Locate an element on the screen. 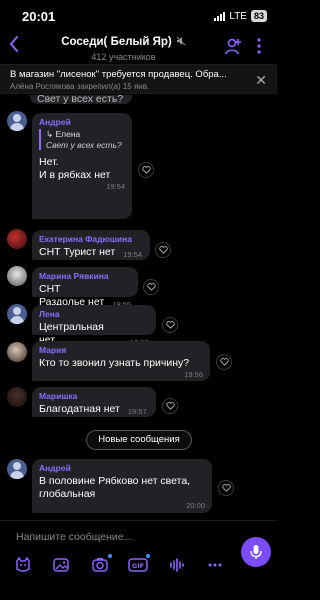 This screenshot has height=600, width=320. chat-header: Соседи( Белый Яр) 412 участников is located at coordinates (138, 47).